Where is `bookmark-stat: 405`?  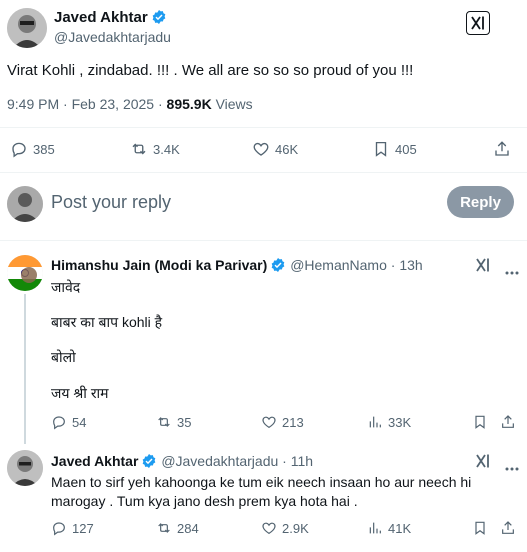 bookmark-stat: 405 is located at coordinates (394, 149).